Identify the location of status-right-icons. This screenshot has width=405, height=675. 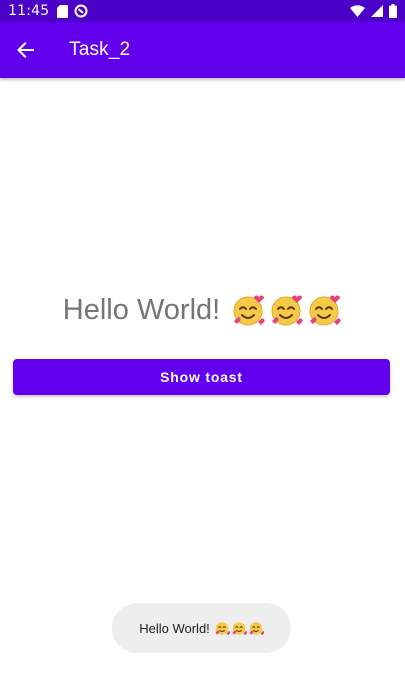
(373, 11).